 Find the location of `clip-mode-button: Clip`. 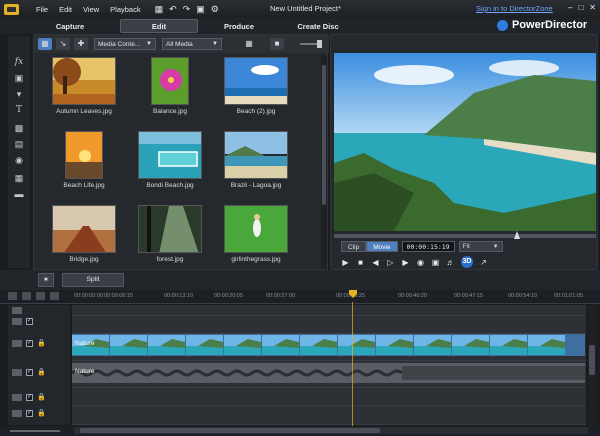

clip-mode-button: Clip is located at coordinates (354, 246).